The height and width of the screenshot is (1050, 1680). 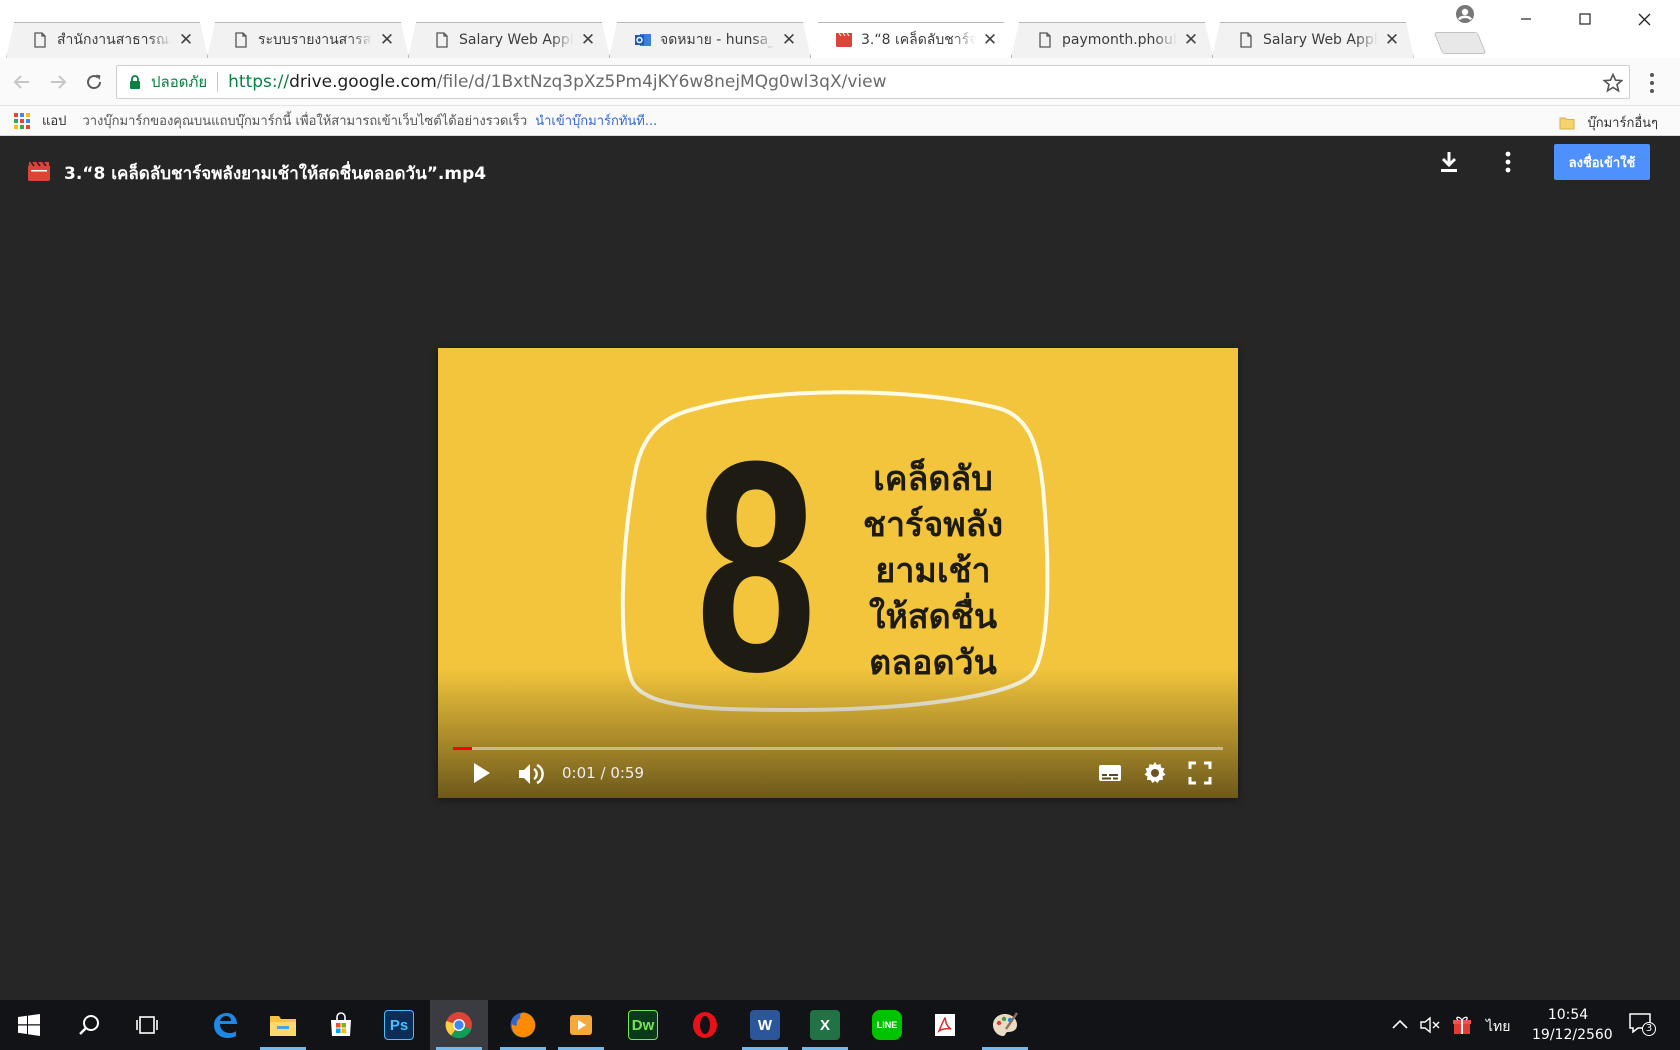 What do you see at coordinates (530, 774) in the screenshot?
I see `volume-icon` at bounding box center [530, 774].